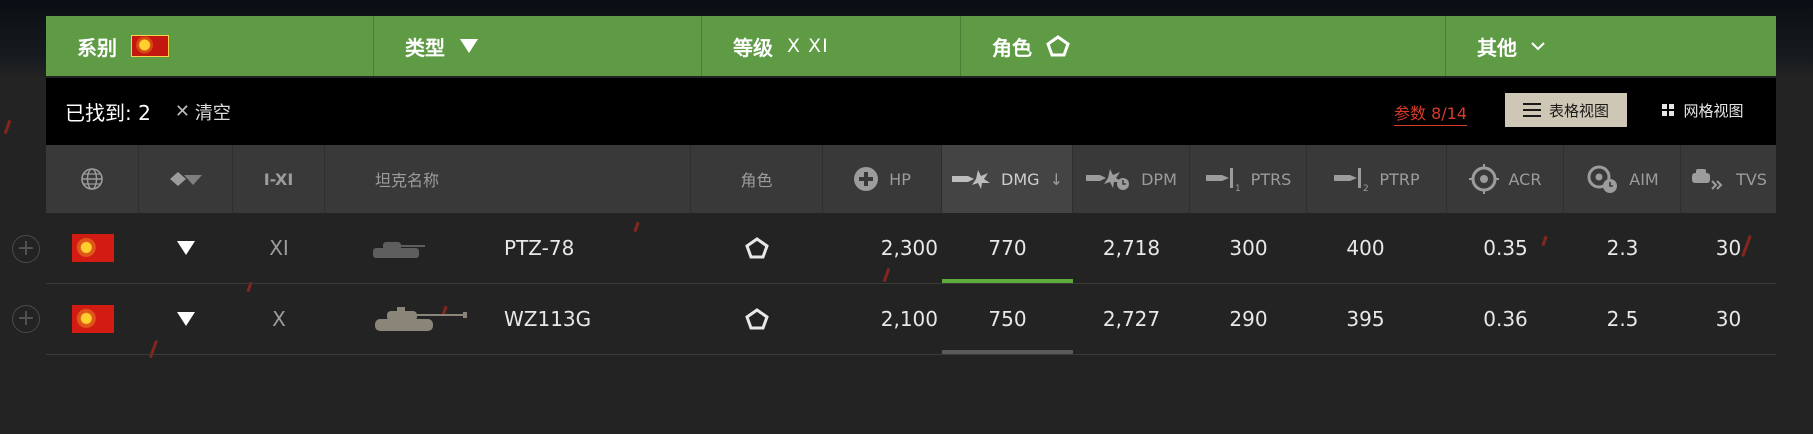 The width and height of the screenshot is (1813, 434). Describe the element at coordinates (212, 113) in the screenshot. I see `clear-label: 清空` at that location.